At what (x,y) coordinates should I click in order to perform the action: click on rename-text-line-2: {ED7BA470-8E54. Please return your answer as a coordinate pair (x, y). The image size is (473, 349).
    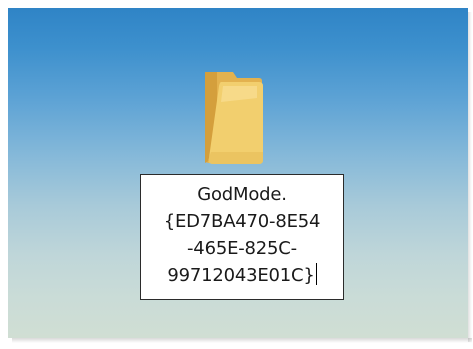
    Looking at the image, I should click on (242, 221).